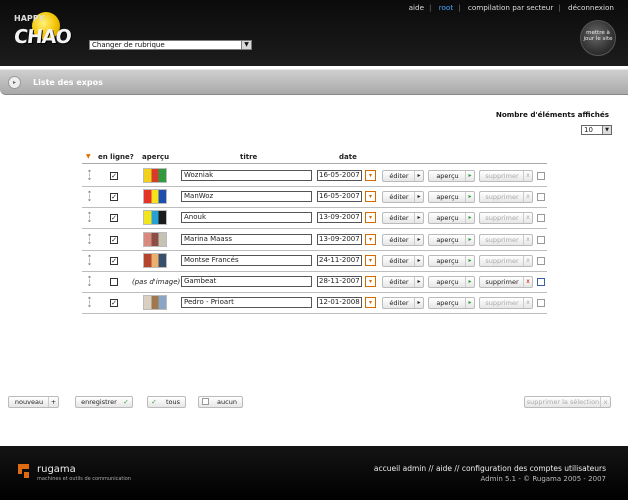 The width and height of the screenshot is (628, 500). I want to click on title-input: Pedro - Prioart, so click(246, 303).